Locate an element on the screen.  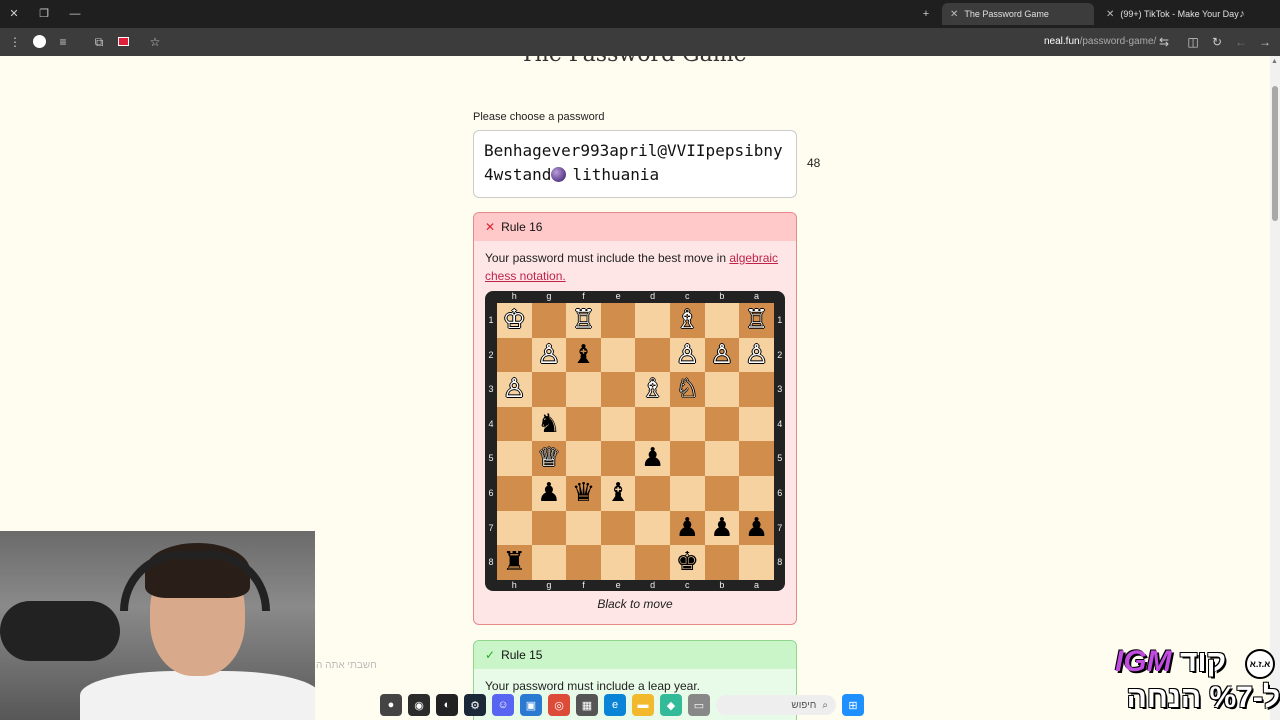
scroll-up-icon: ▲ is located at coordinates (1274, 61).